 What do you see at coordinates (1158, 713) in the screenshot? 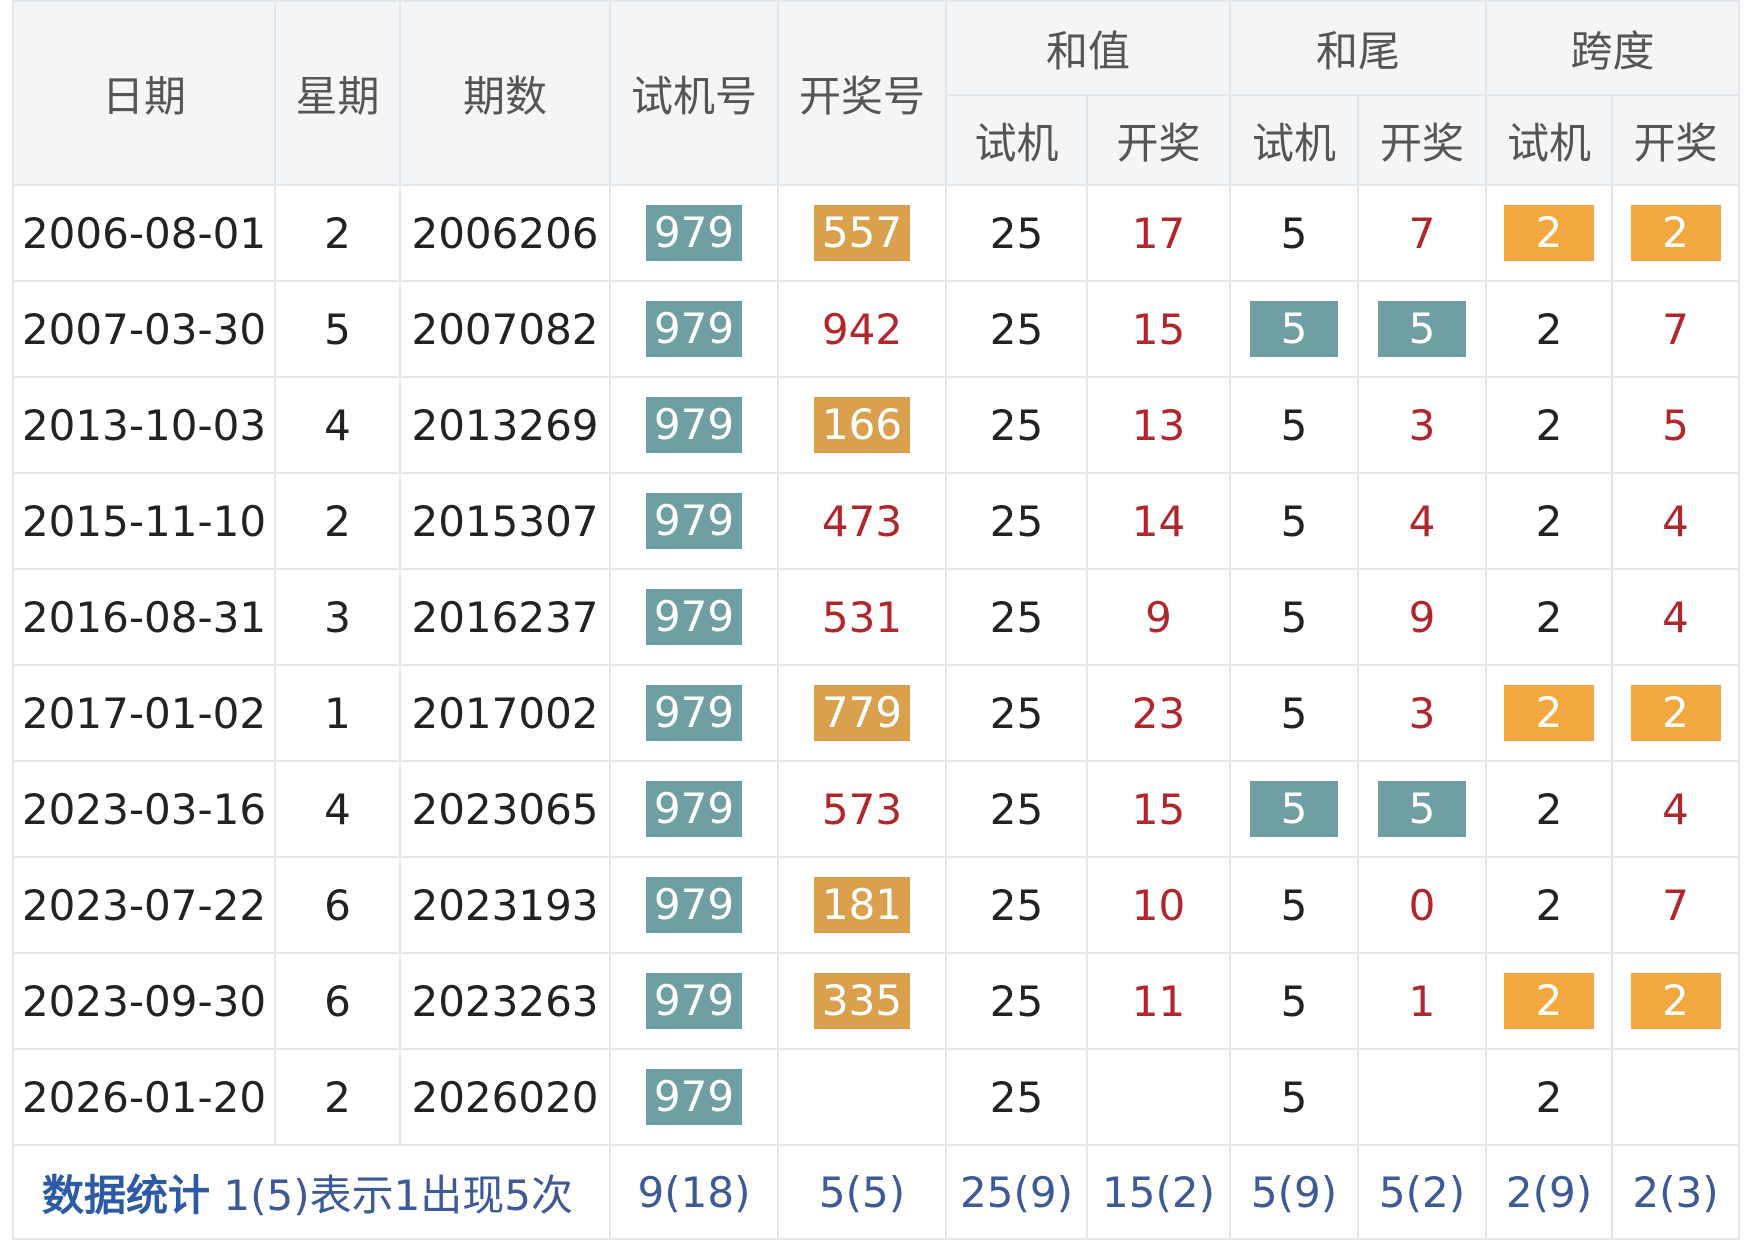
I see `sum-draw-cell: 23` at bounding box center [1158, 713].